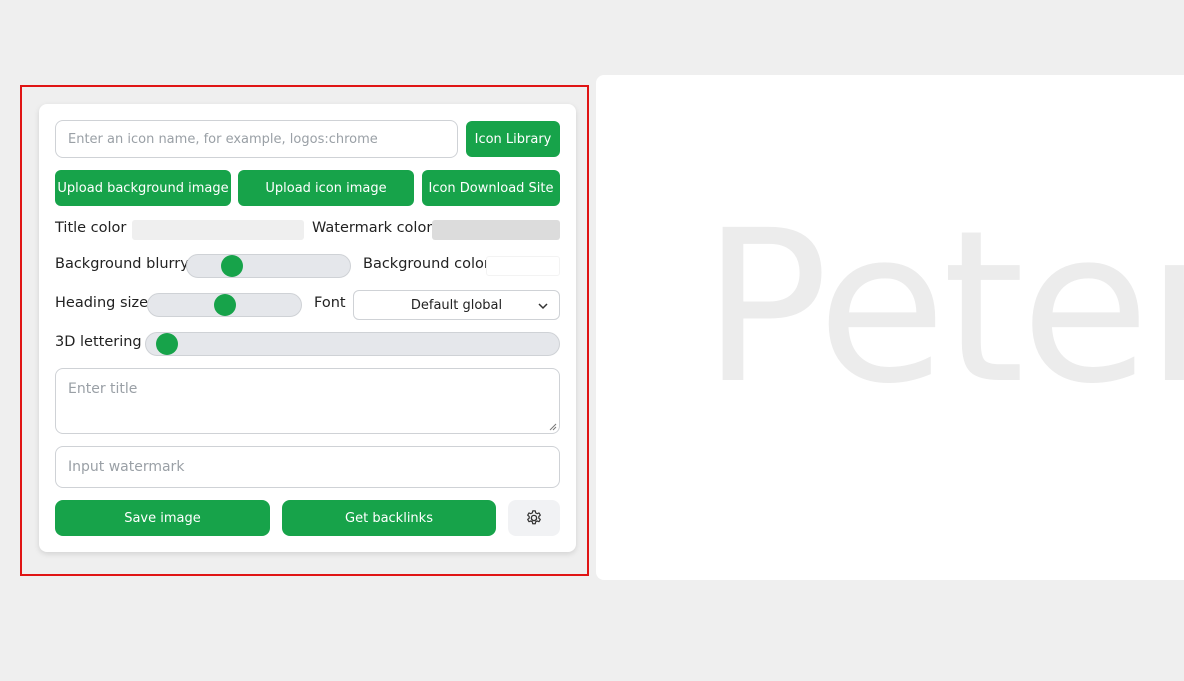  Describe the element at coordinates (513, 139) in the screenshot. I see `icon-library-button: Icon Library` at that location.